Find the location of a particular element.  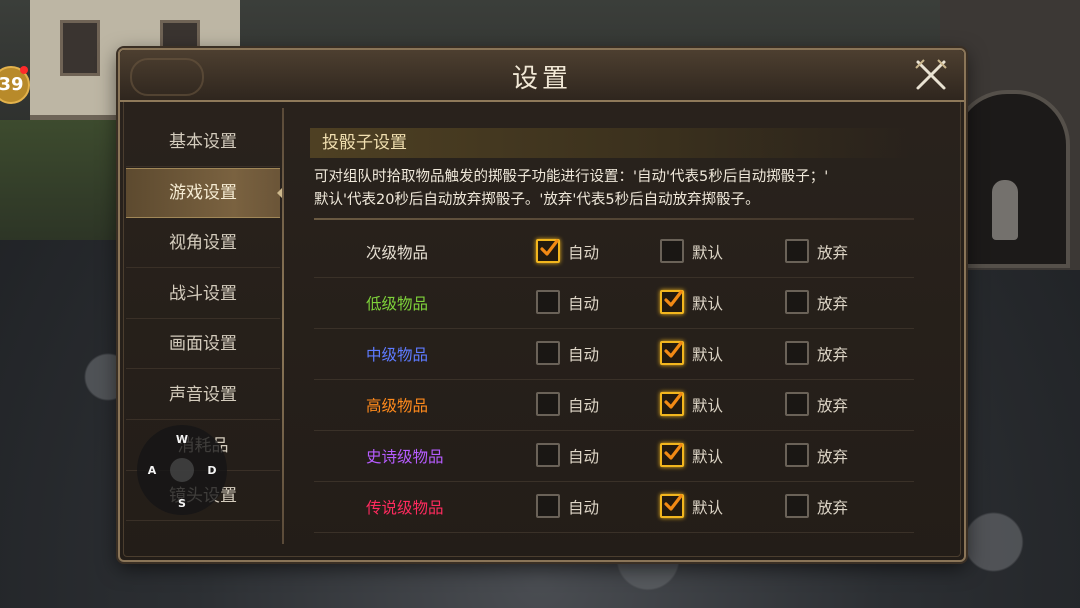

loot-row: 低级物品 自动 默认 放弃 is located at coordinates (614, 303).